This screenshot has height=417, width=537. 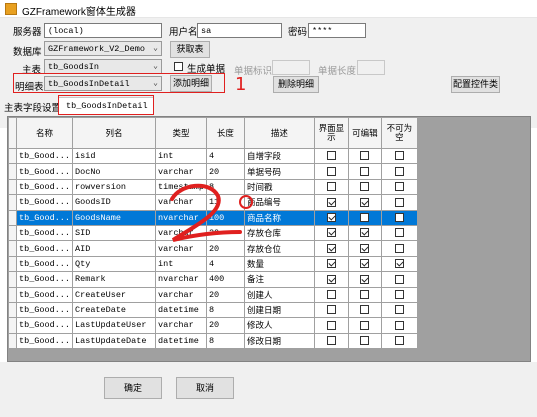 What do you see at coordinates (114, 171) in the screenshot?
I see `cell-column: DocNo` at bounding box center [114, 171].